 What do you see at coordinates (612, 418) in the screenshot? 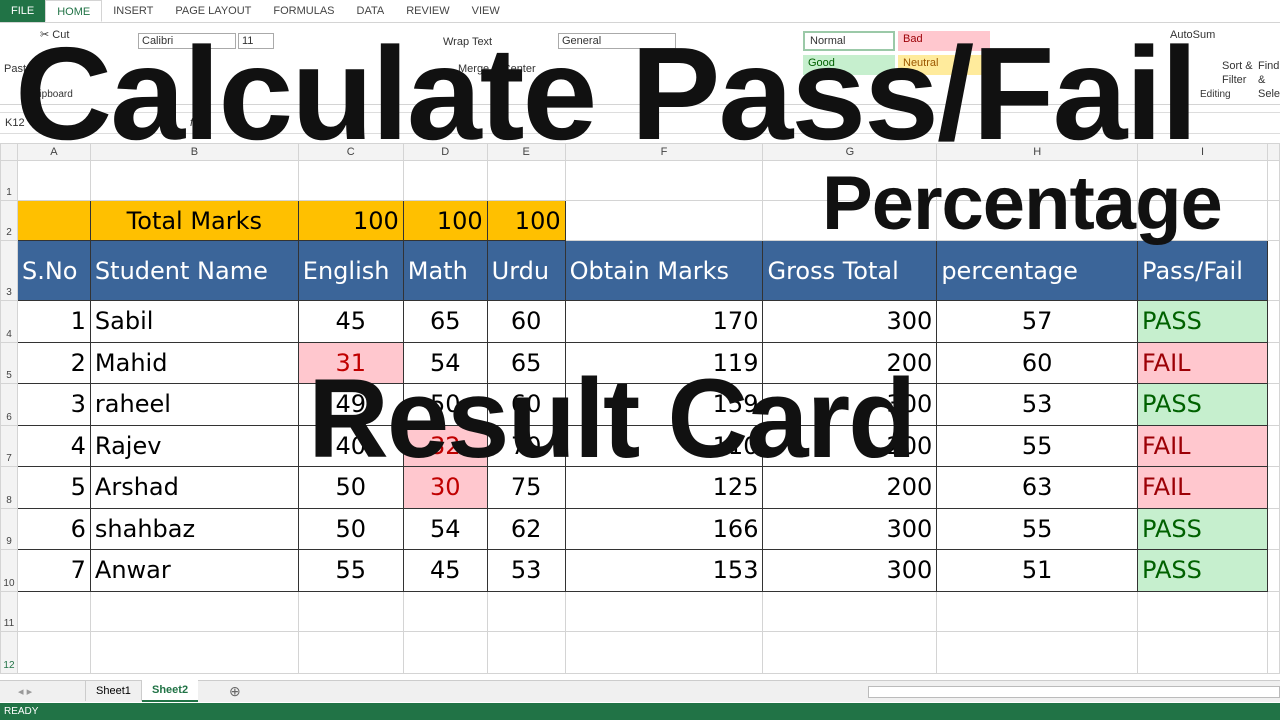
I see `overlay-result-card: Result Card` at bounding box center [612, 418].